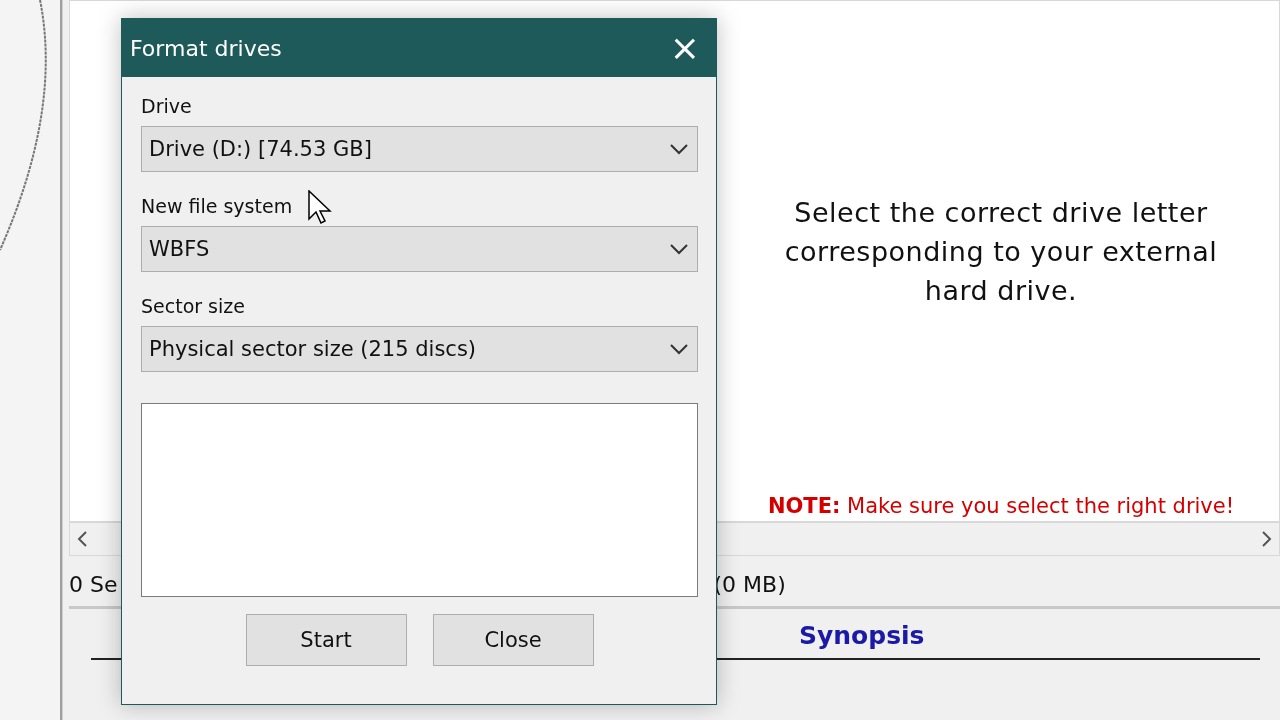 This screenshot has width=1280, height=720. What do you see at coordinates (419, 349) in the screenshot?
I see `dropdown: Physical sector size (215 discs)` at bounding box center [419, 349].